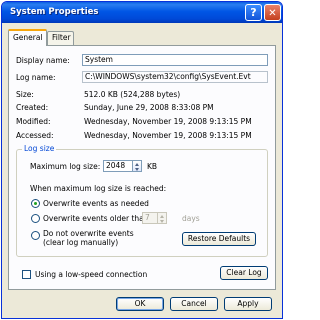 This screenshot has height=320, width=320. I want to click on overwrite-older-radio, so click(35, 218).